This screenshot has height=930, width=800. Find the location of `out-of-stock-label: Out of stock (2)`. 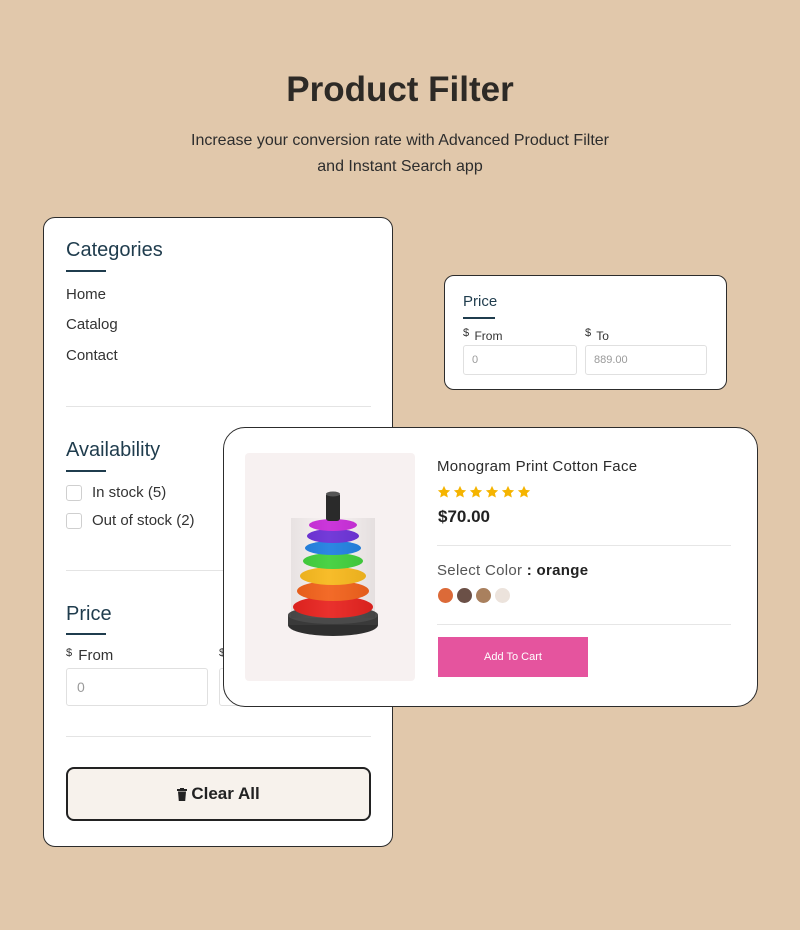

out-of-stock-label: Out of stock (2) is located at coordinates (143, 520).